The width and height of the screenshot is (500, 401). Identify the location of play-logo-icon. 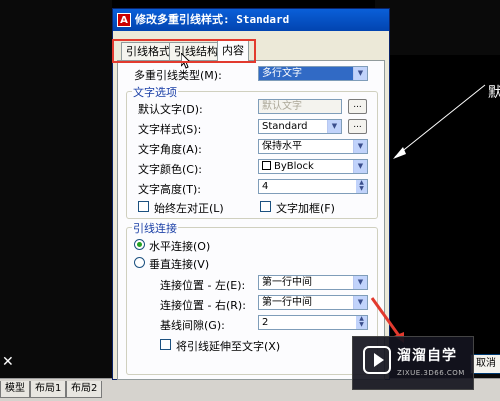
(377, 360).